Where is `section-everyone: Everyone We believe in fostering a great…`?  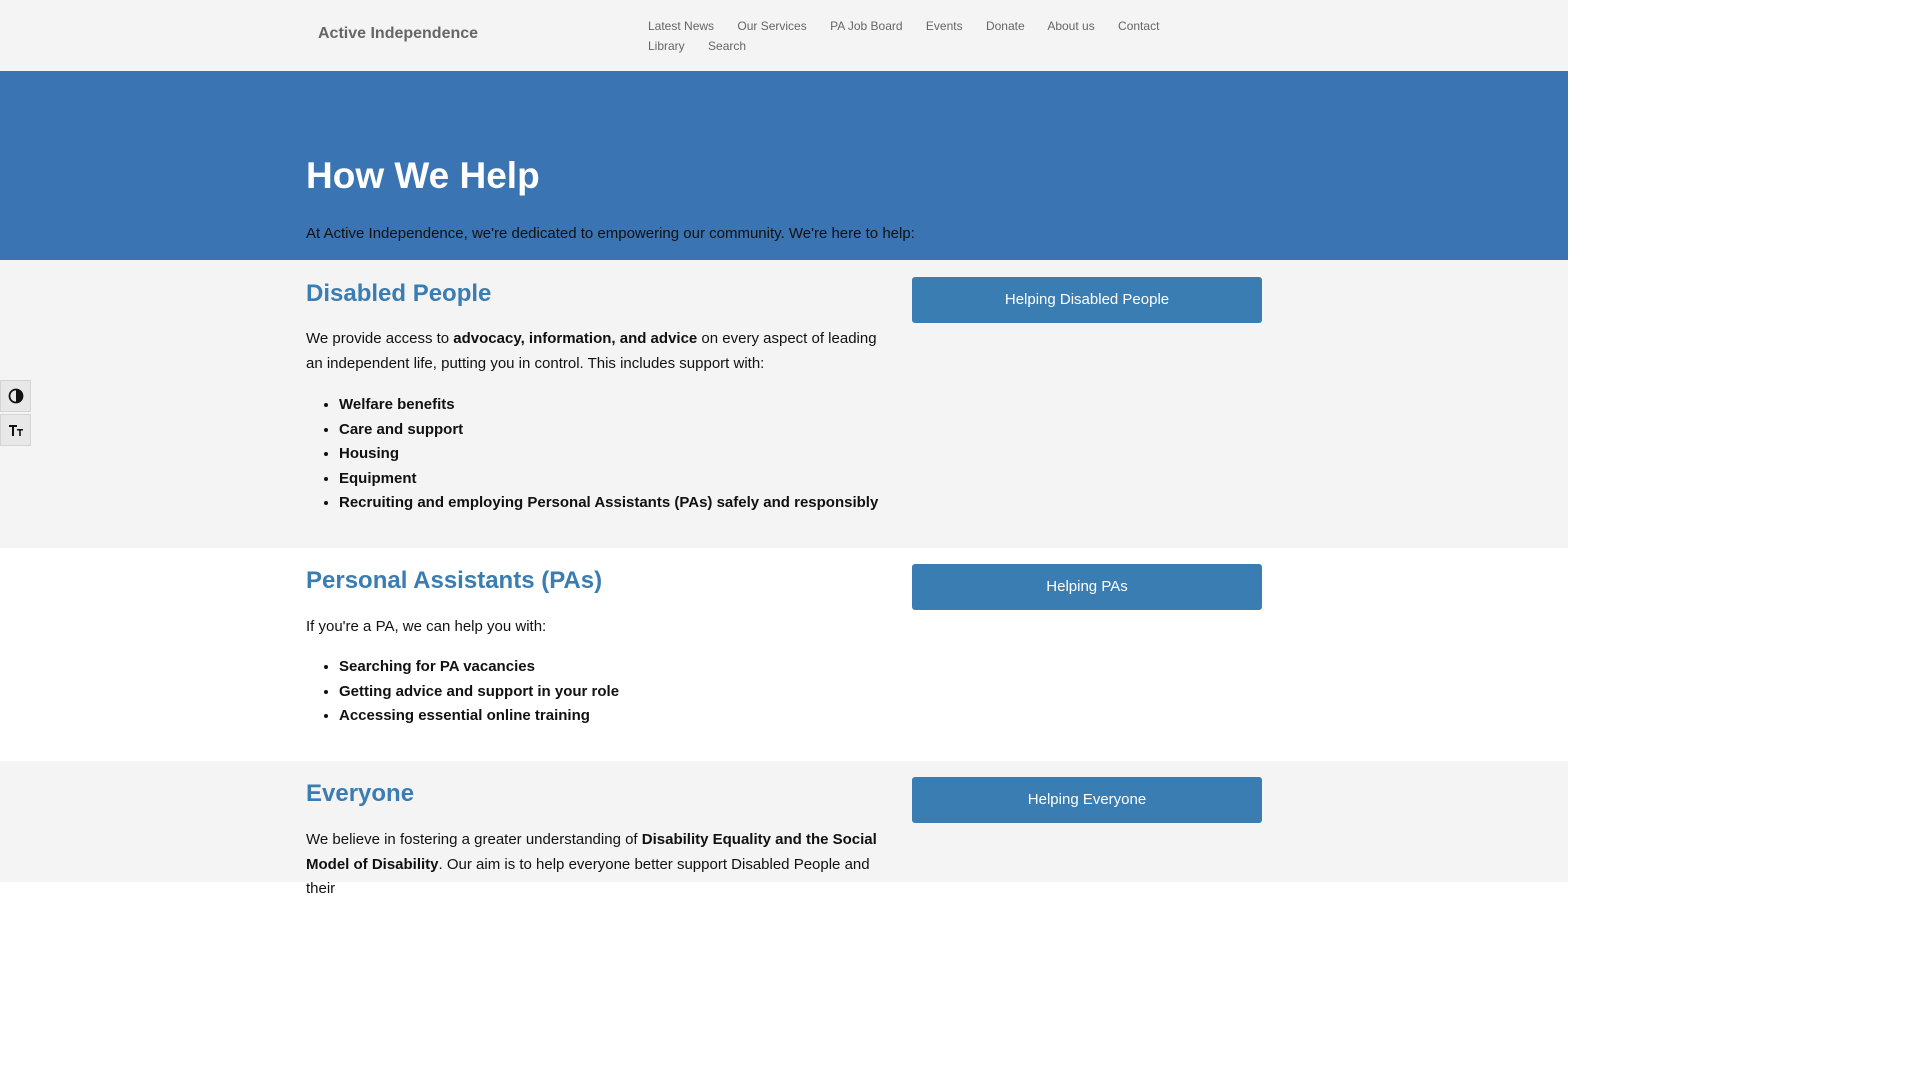
section-everyone: Everyone We believe in fostering a great… is located at coordinates (784, 829).